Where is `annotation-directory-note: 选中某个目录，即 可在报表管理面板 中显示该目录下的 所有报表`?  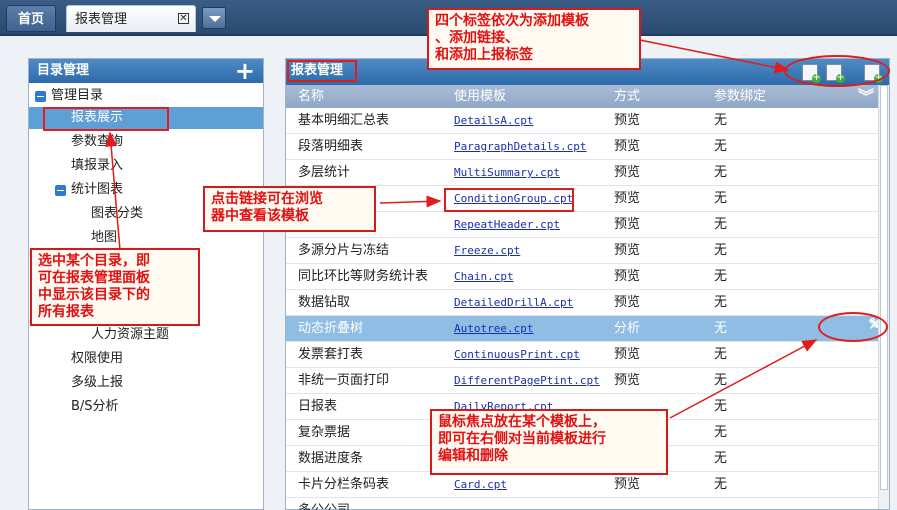
annotation-directory-note: 选中某个目录，即 可在报表管理面板 中显示该目录下的 所有报表 is located at coordinates (115, 287).